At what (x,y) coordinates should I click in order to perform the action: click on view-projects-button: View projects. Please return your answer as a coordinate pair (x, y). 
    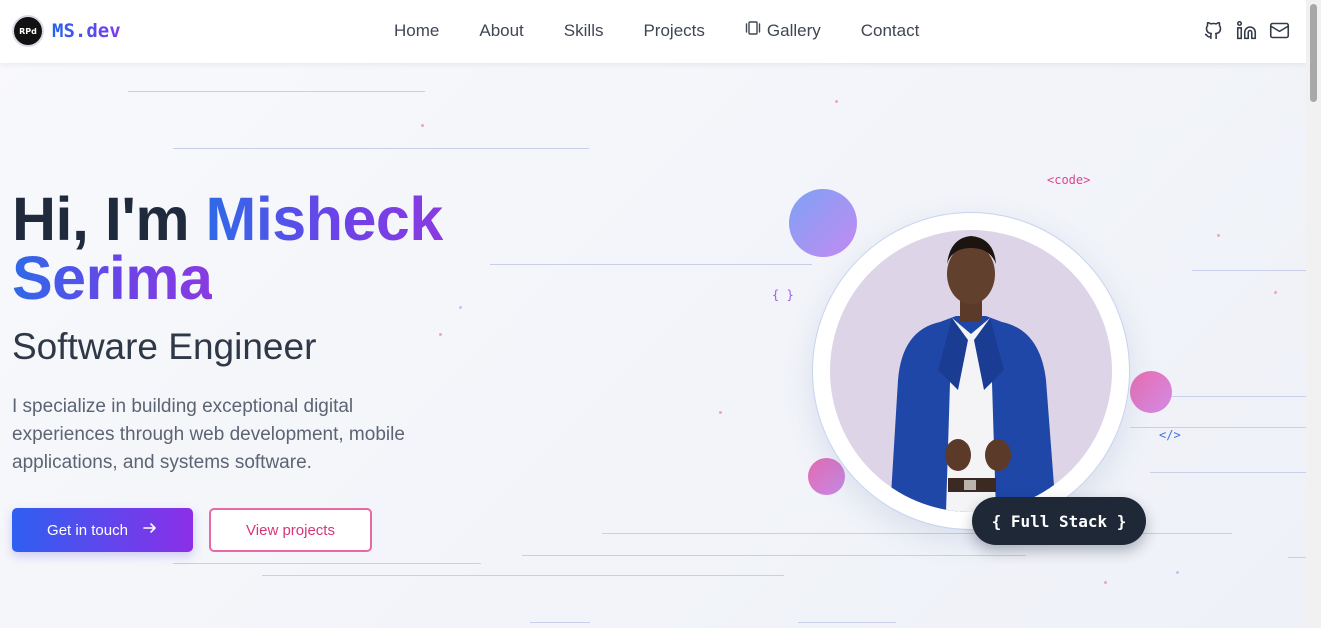
    Looking at the image, I should click on (290, 530).